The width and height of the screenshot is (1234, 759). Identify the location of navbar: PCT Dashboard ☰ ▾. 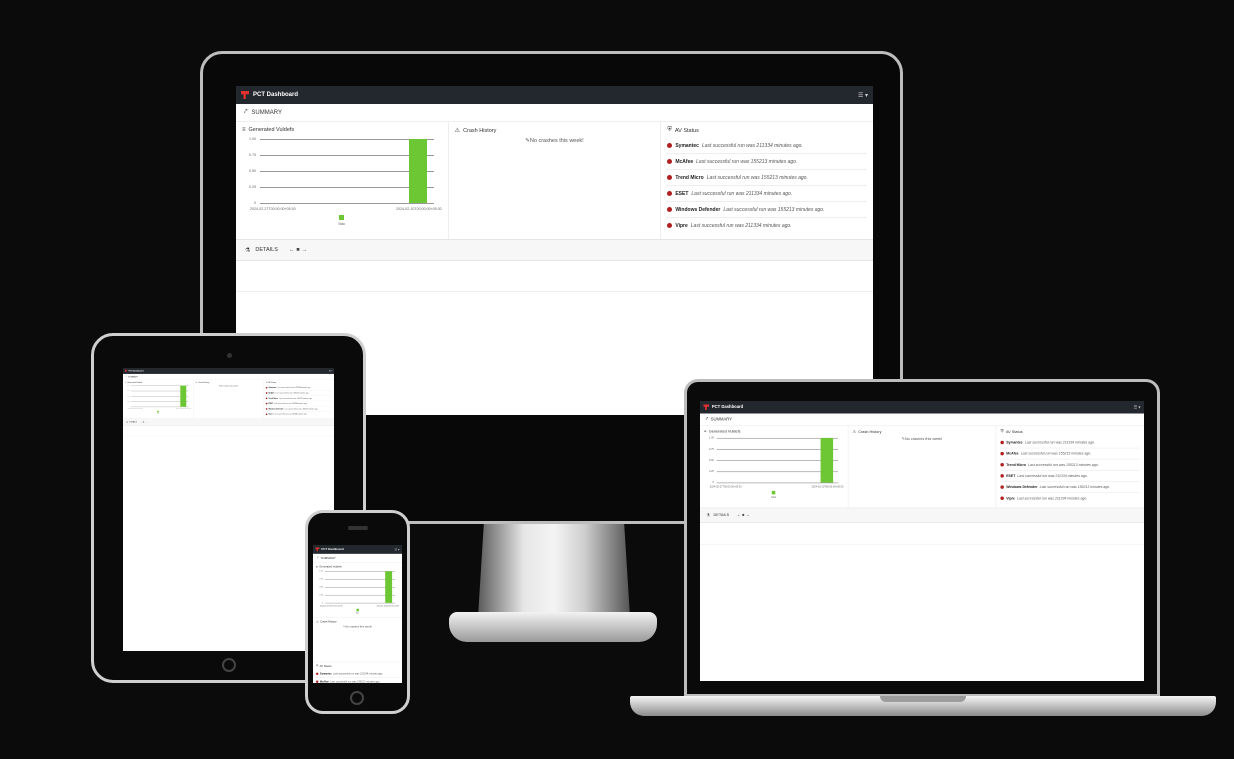
(554, 95).